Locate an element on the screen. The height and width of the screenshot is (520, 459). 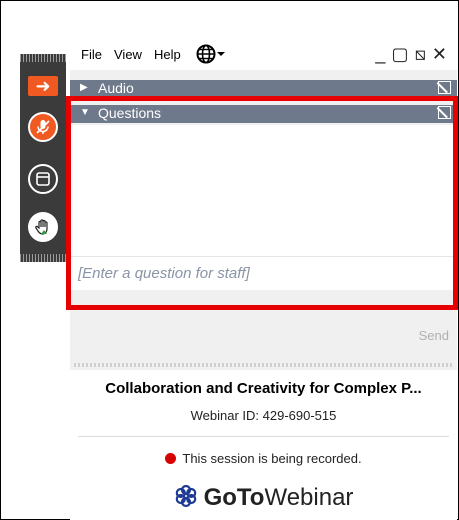
window-icon is located at coordinates (43, 179).